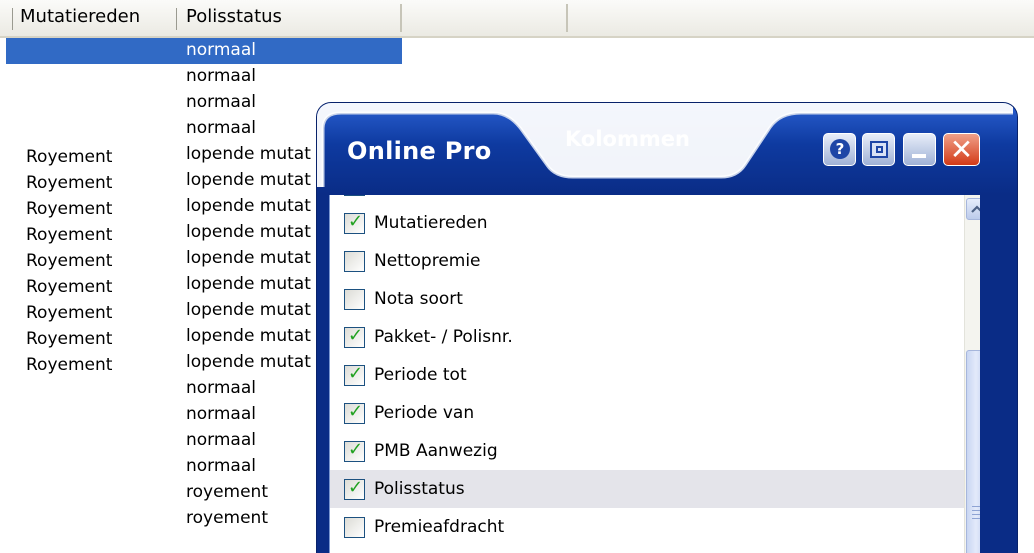 The width and height of the screenshot is (1034, 553). Describe the element at coordinates (436, 451) in the screenshot. I see `list-item-label: PMB Aanwezig` at that location.